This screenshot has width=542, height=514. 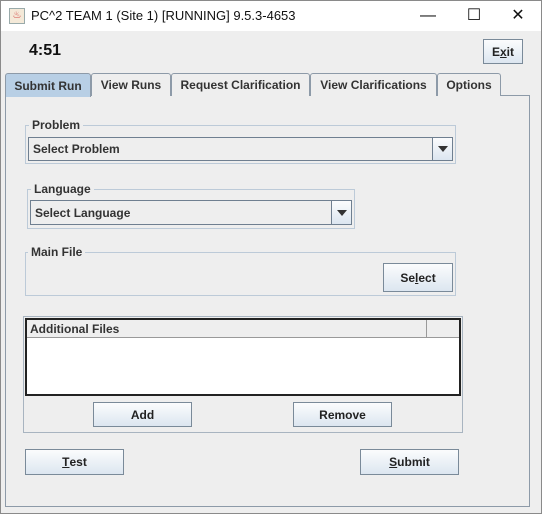 I want to click on exit-button: Ex it, so click(x=503, y=51).